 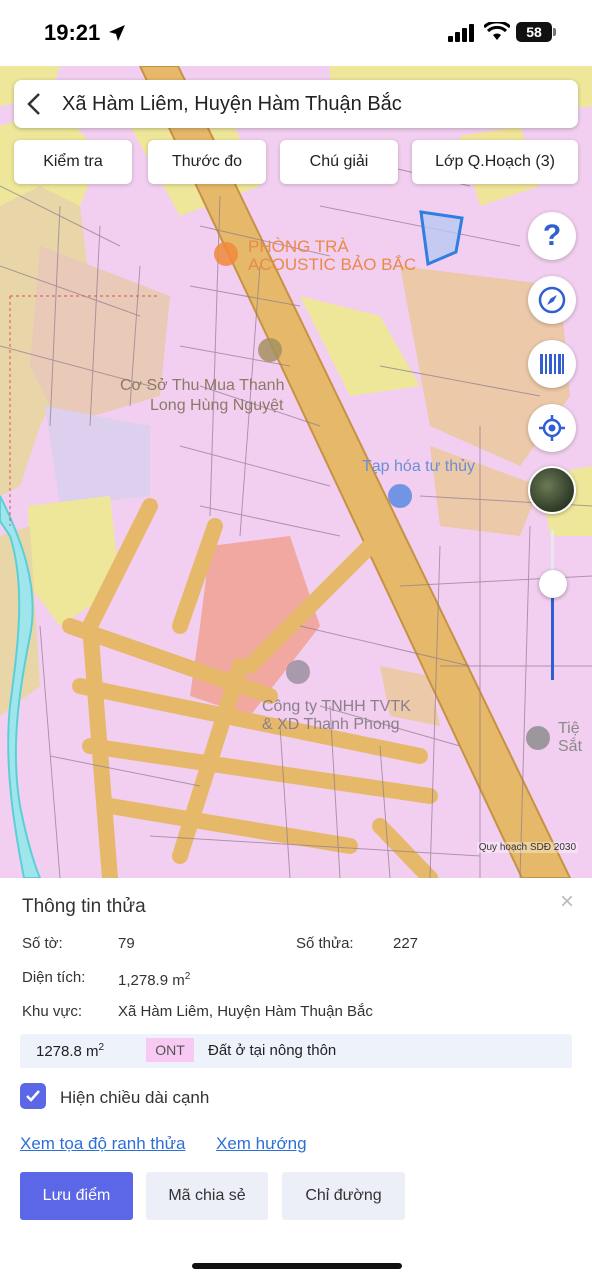 I want to click on zoom-slider-fill, so click(x=552, y=639).